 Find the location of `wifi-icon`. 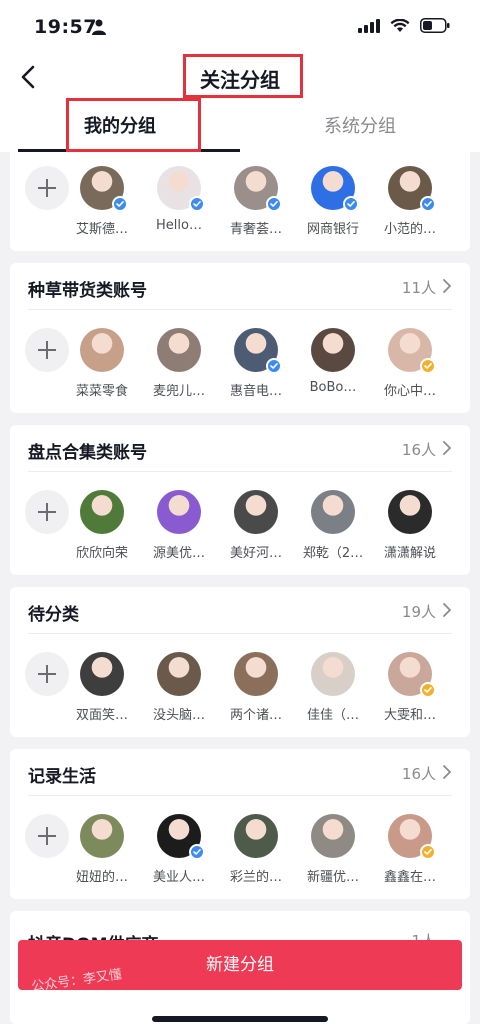

wifi-icon is located at coordinates (400, 25).